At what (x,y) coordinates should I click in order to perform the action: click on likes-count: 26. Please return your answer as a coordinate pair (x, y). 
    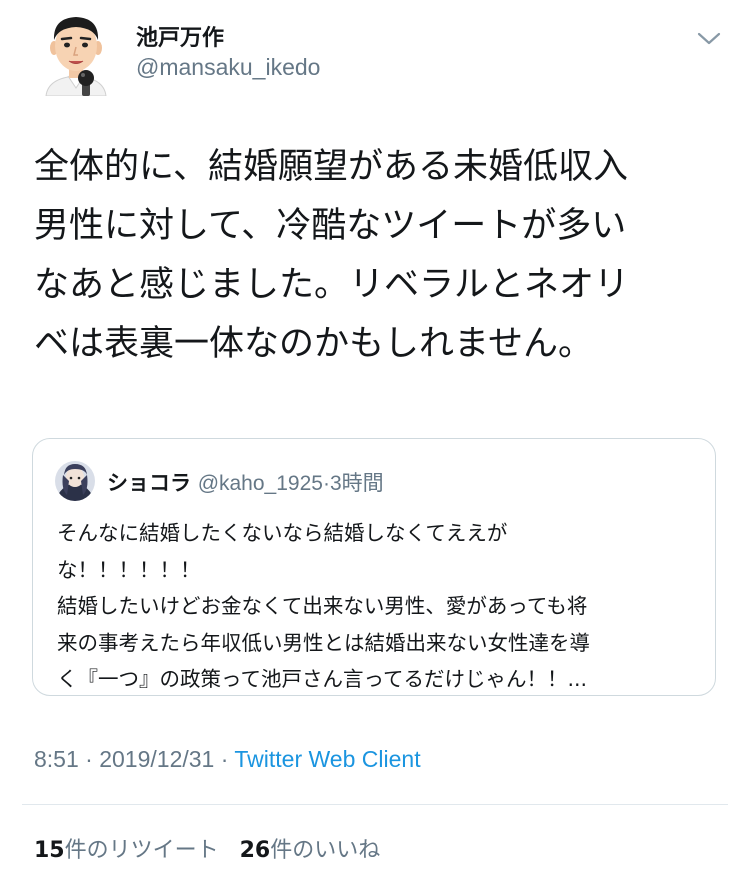
    Looking at the image, I should click on (255, 850).